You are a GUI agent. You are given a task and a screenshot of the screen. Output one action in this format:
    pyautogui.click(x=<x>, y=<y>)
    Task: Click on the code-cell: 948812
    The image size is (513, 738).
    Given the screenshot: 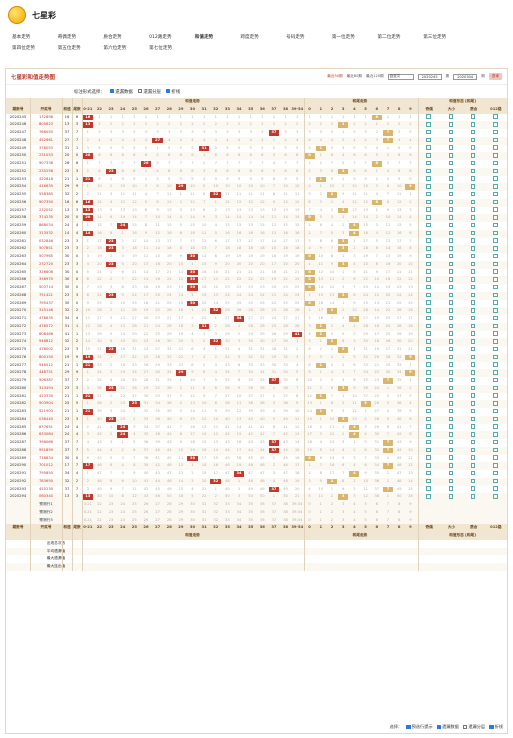 What is the action you would take?
    pyautogui.click(x=46, y=341)
    